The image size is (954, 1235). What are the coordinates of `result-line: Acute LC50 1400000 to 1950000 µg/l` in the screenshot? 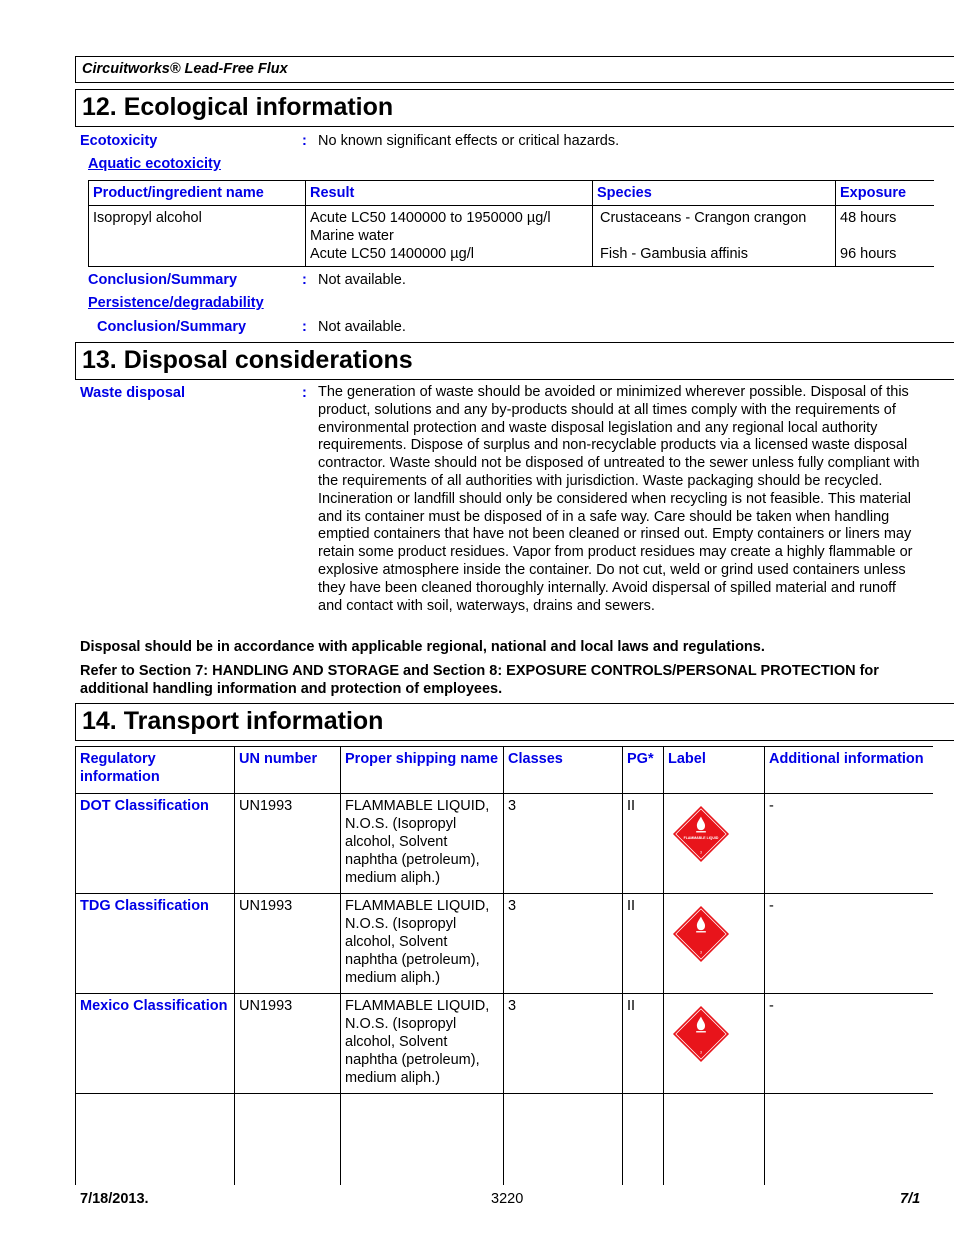 It's located at (430, 218).